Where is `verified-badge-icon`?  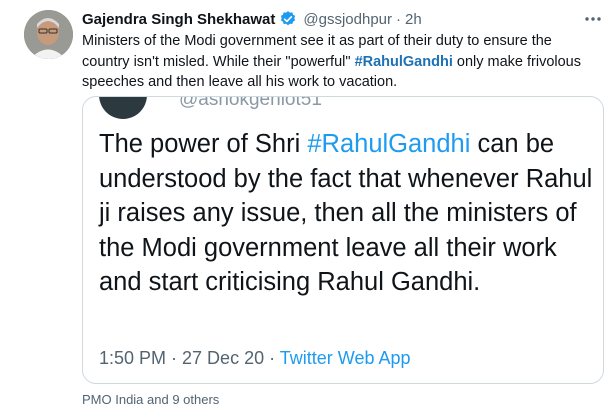 verified-badge-icon is located at coordinates (288, 19).